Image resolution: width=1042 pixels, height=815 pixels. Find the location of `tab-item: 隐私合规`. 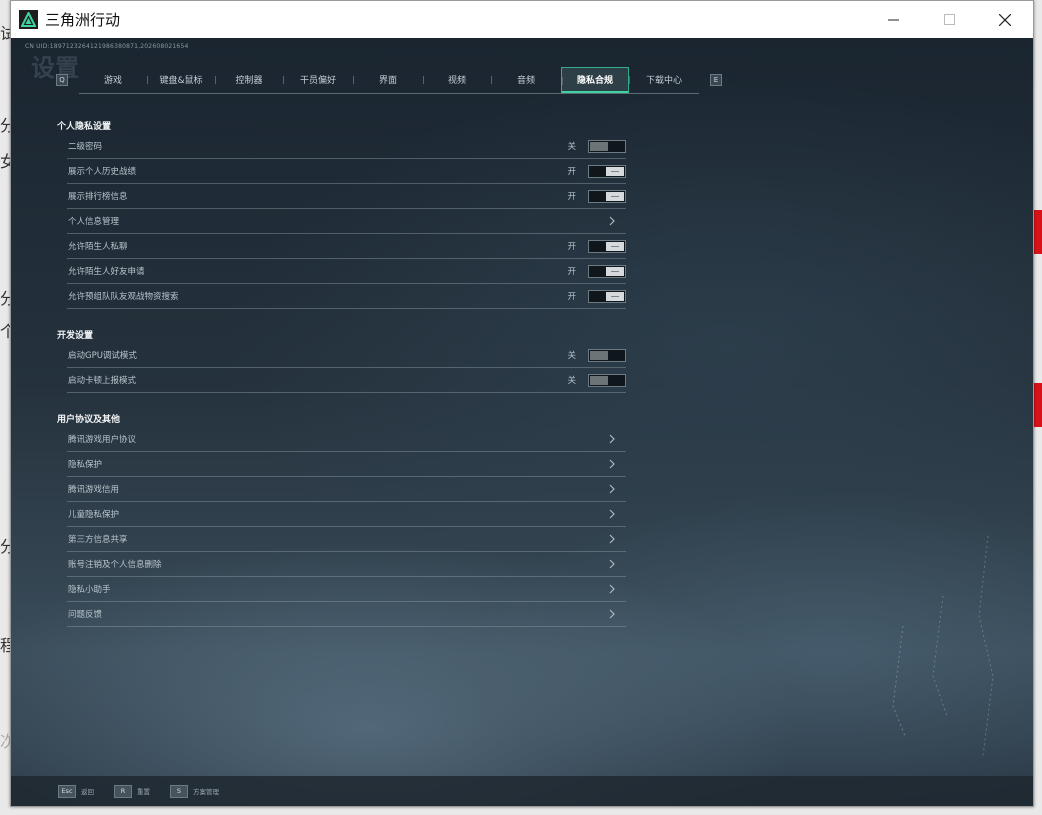

tab-item: 隐私合规 is located at coordinates (595, 79).